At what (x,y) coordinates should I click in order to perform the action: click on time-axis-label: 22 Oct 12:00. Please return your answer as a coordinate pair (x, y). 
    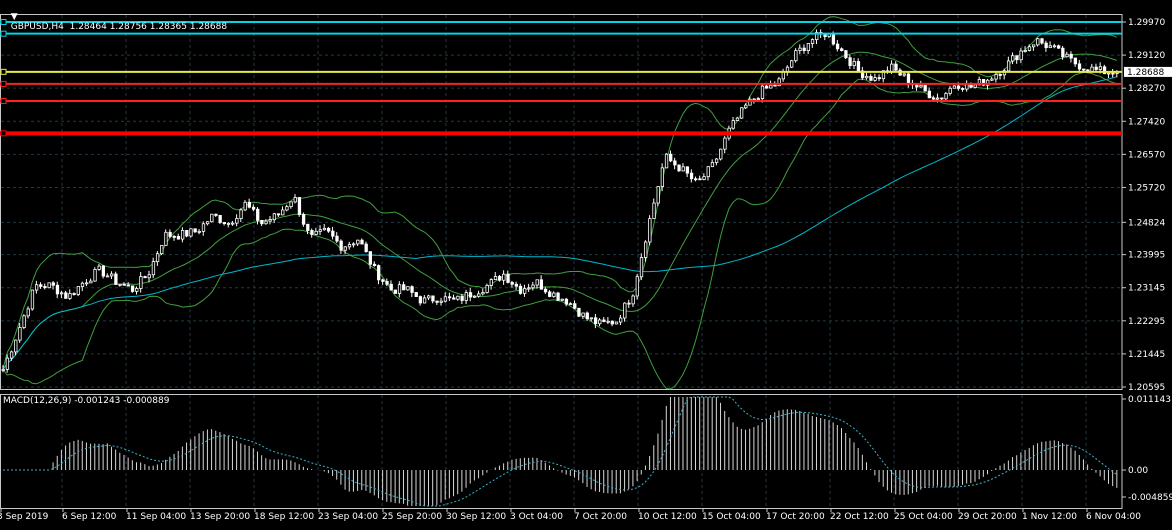
    Looking at the image, I should click on (859, 517).